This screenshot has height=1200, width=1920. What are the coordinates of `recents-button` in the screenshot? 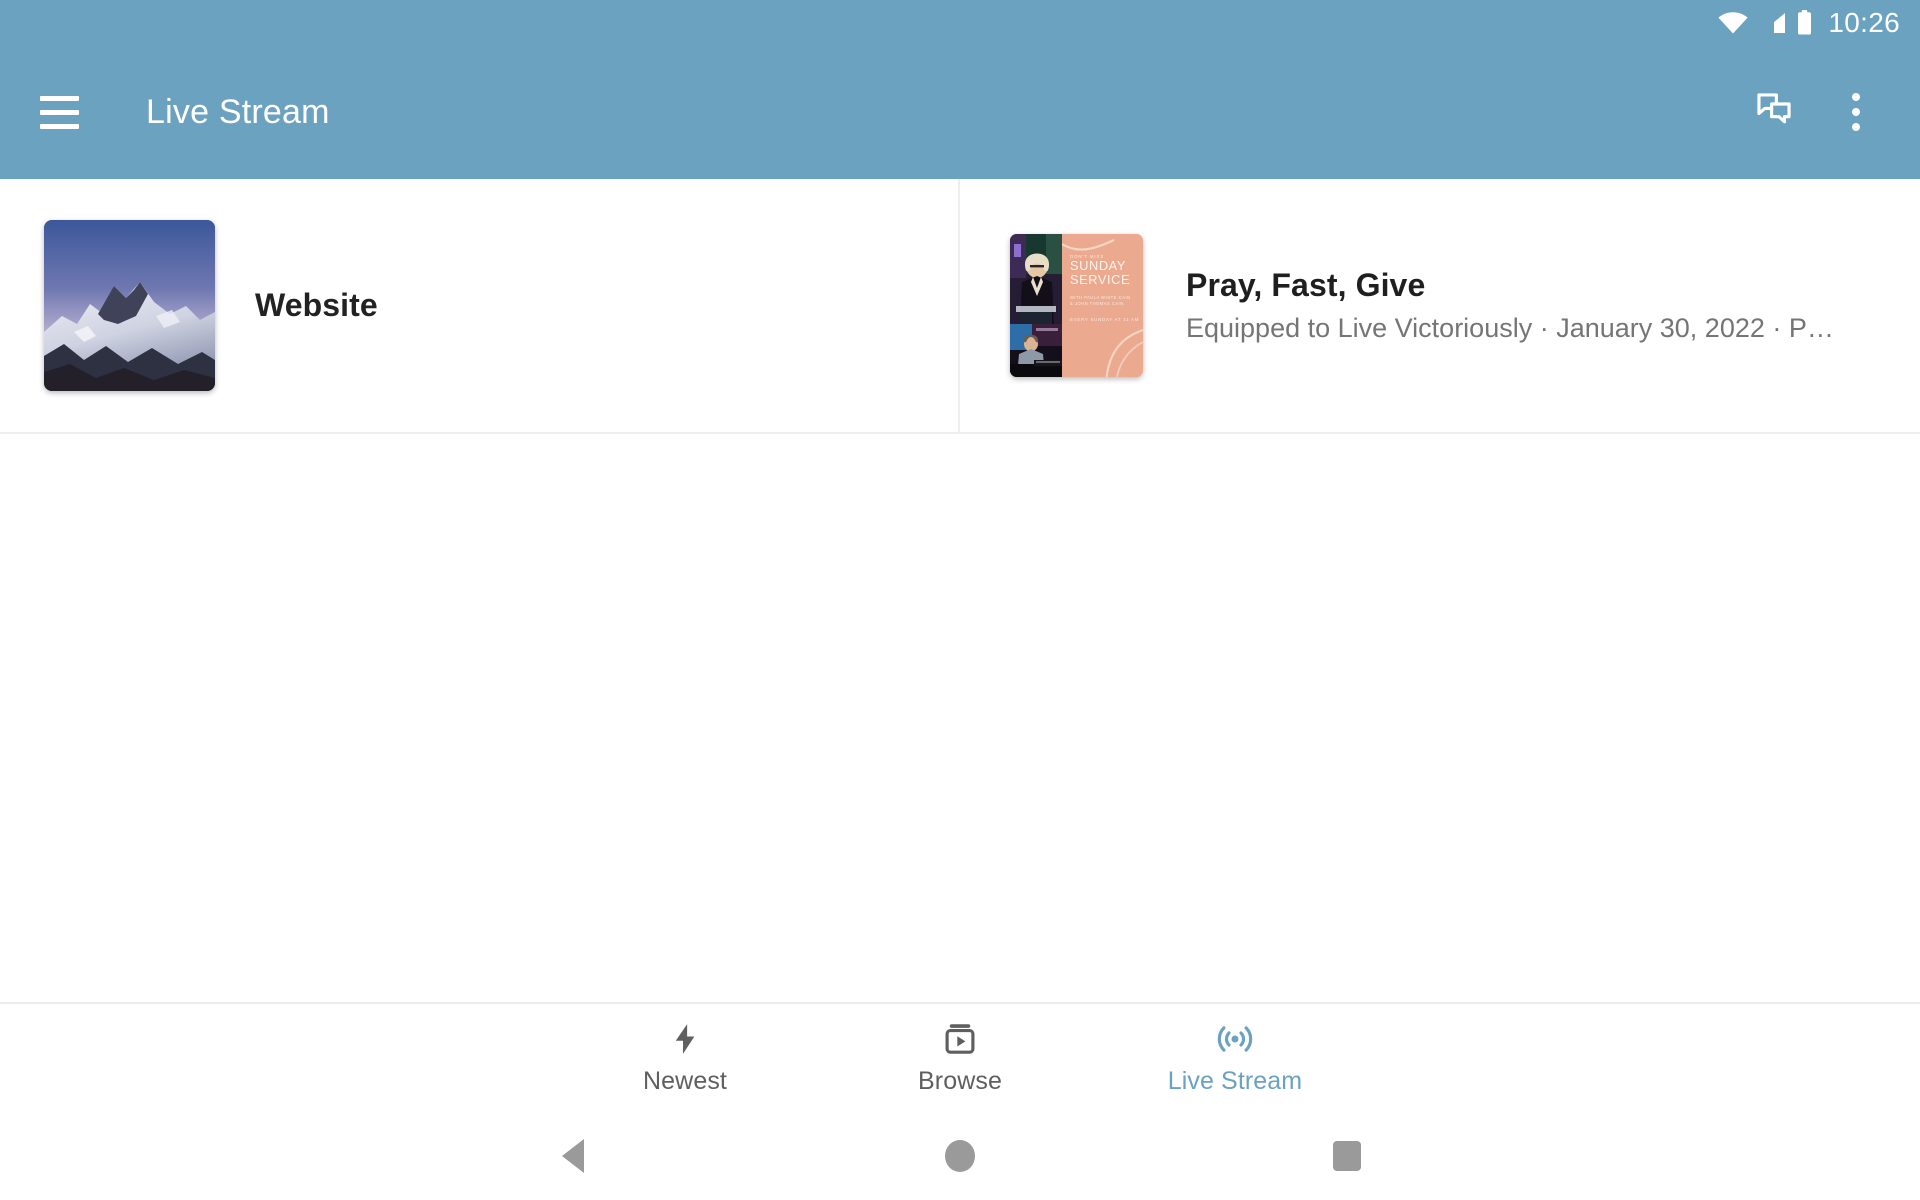 It's located at (1347, 1156).